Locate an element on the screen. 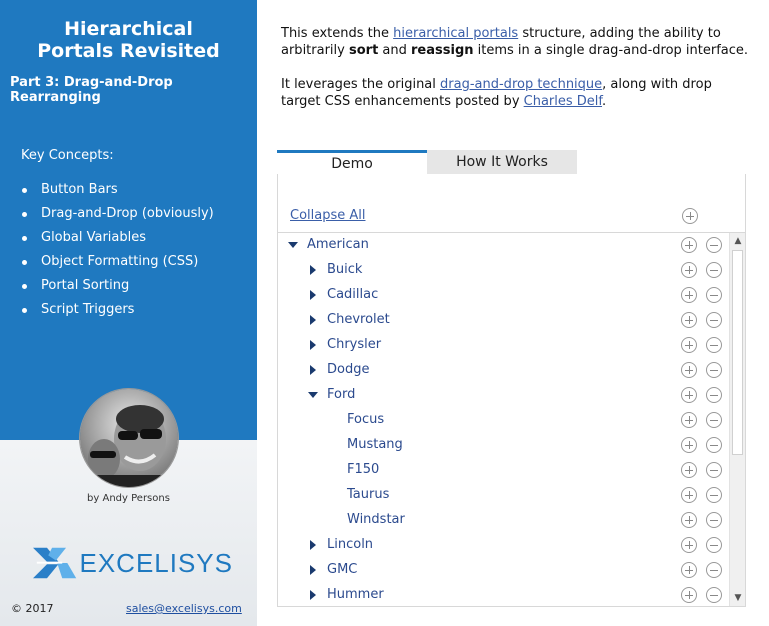  page-subtitle: Part 3: Drag-and-Drop Rearranging is located at coordinates (91, 90).